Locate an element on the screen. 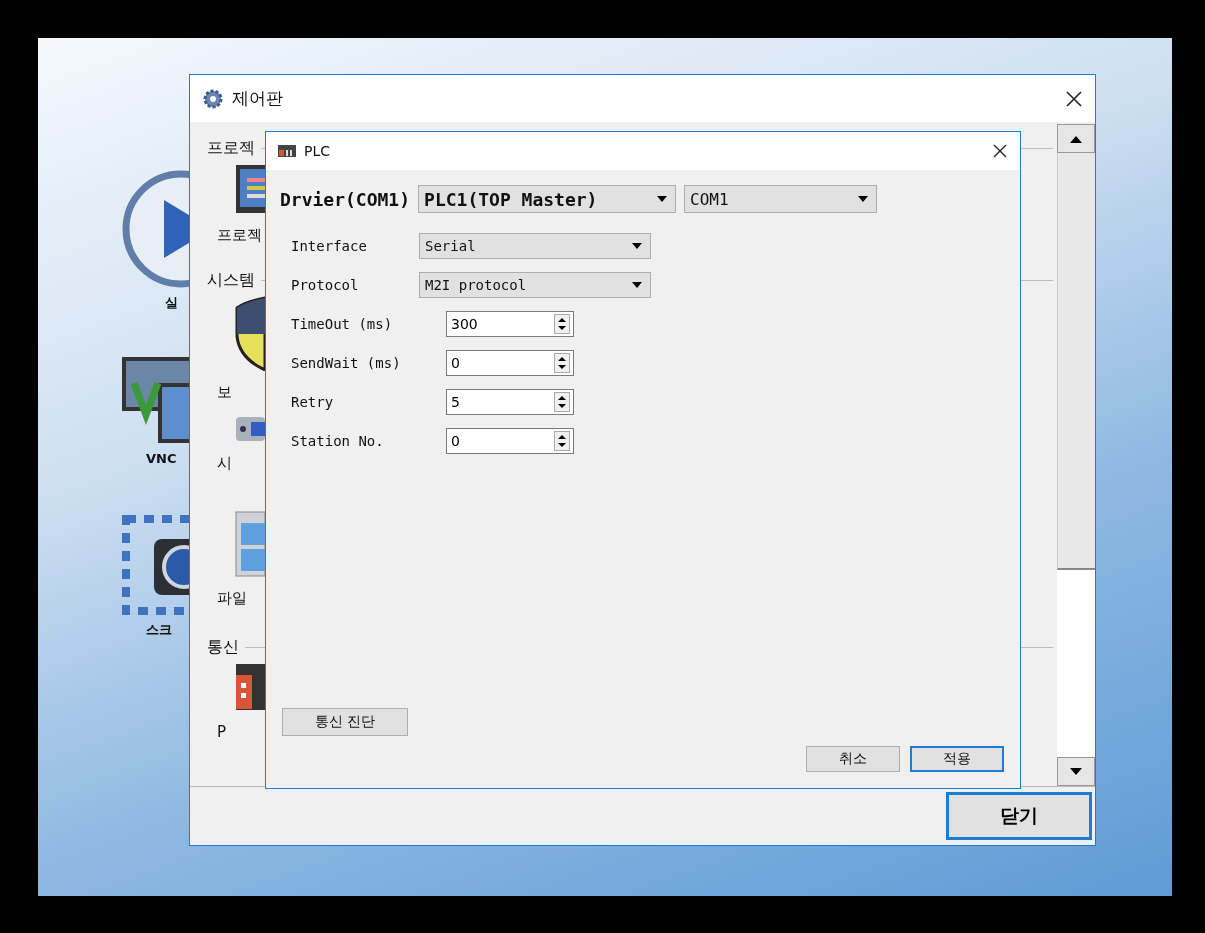 This screenshot has height=933, width=1205. setting-label: SendWait (ms) is located at coordinates (346, 363).